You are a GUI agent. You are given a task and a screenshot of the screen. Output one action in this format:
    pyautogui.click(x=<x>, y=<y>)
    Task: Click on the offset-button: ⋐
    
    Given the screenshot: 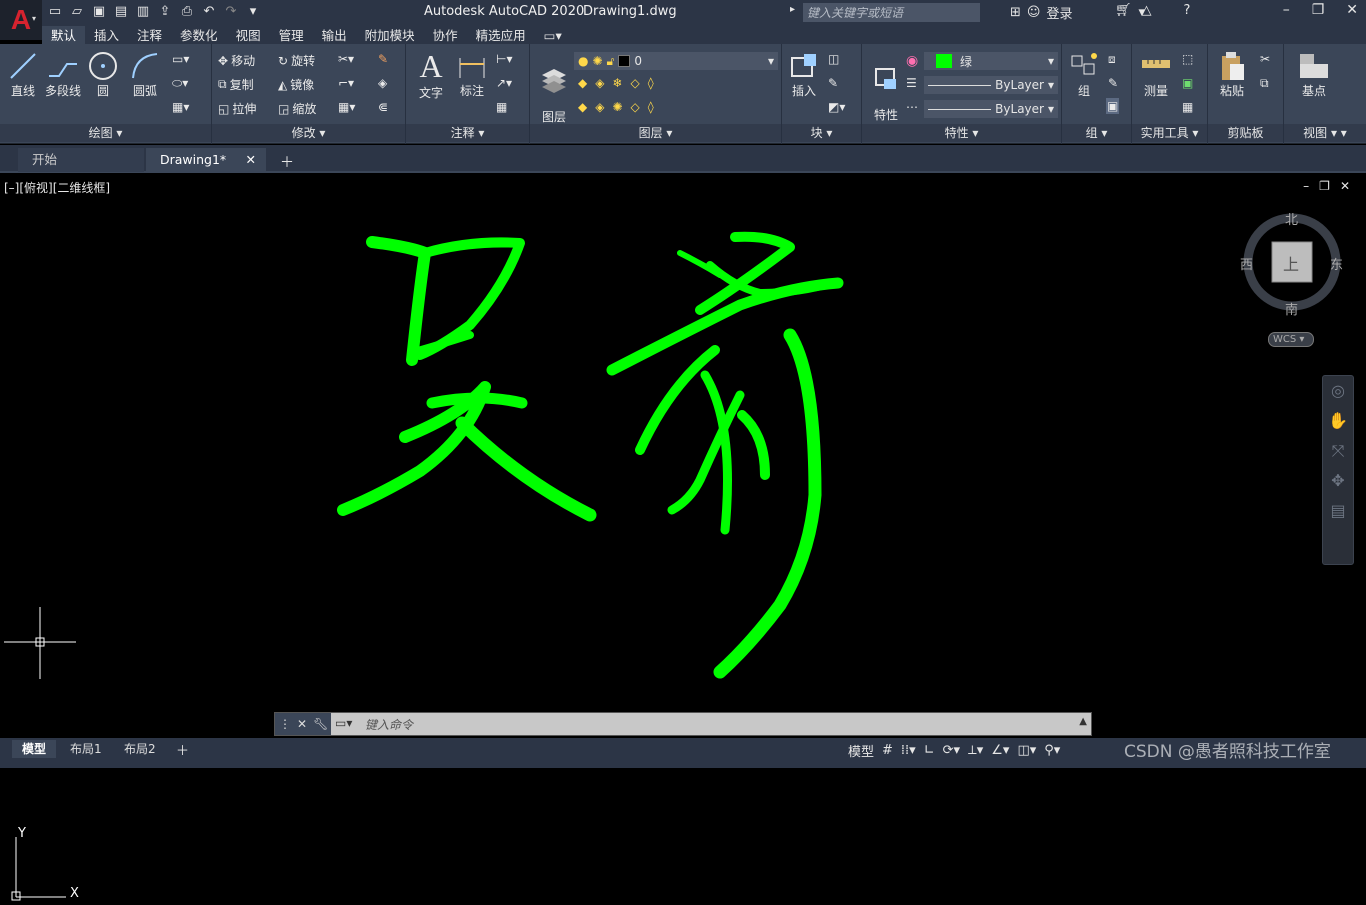 What is the action you would take?
    pyautogui.click(x=383, y=107)
    